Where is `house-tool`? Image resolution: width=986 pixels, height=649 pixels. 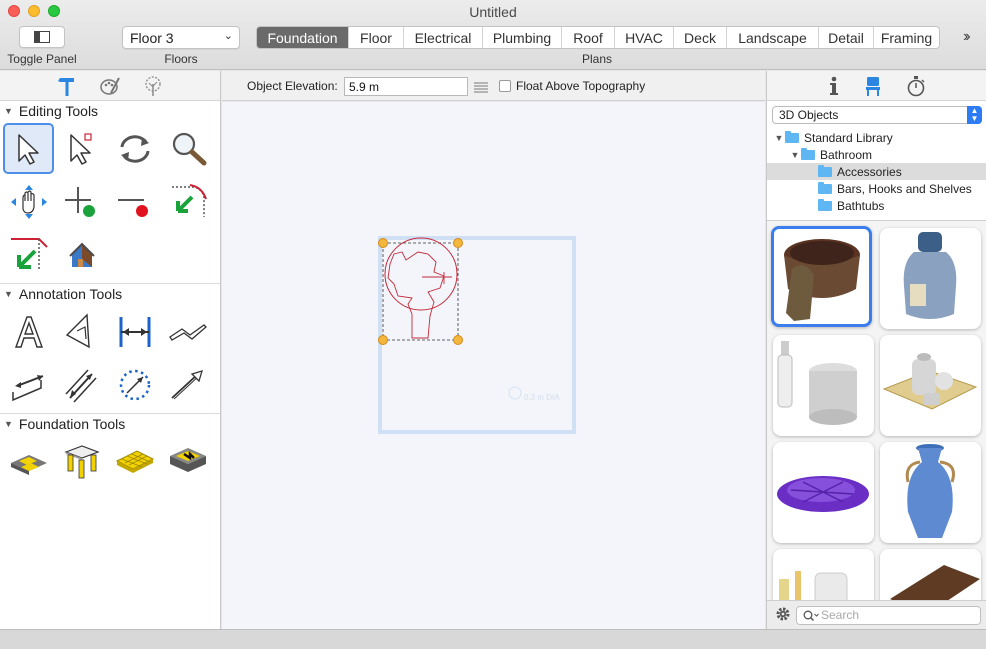
house-tool is located at coordinates (81, 254).